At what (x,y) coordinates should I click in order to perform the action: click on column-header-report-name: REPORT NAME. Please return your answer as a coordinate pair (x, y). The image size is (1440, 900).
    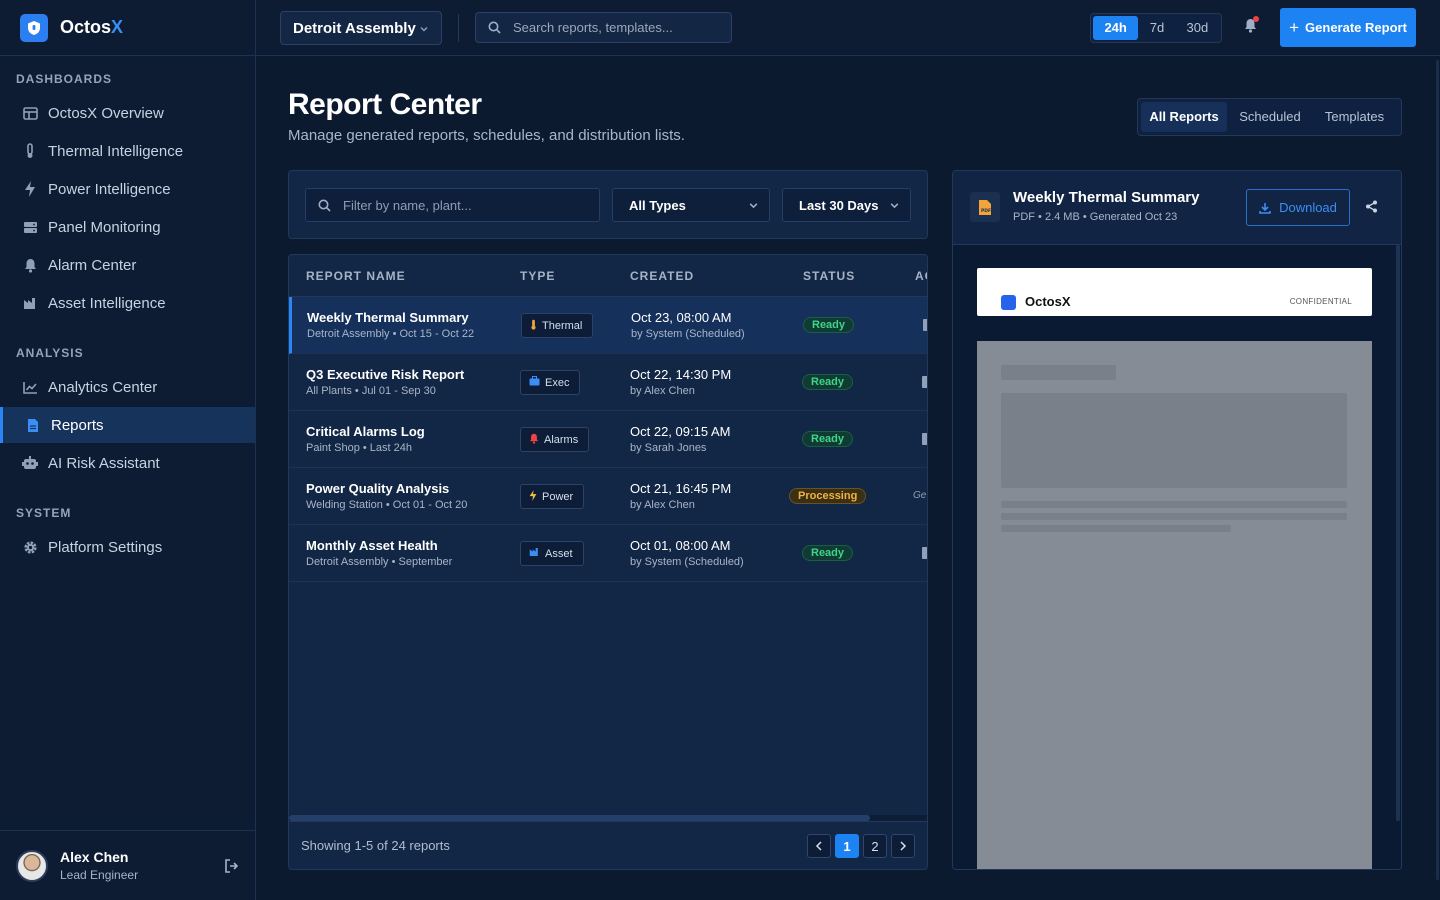
    Looking at the image, I should click on (356, 276).